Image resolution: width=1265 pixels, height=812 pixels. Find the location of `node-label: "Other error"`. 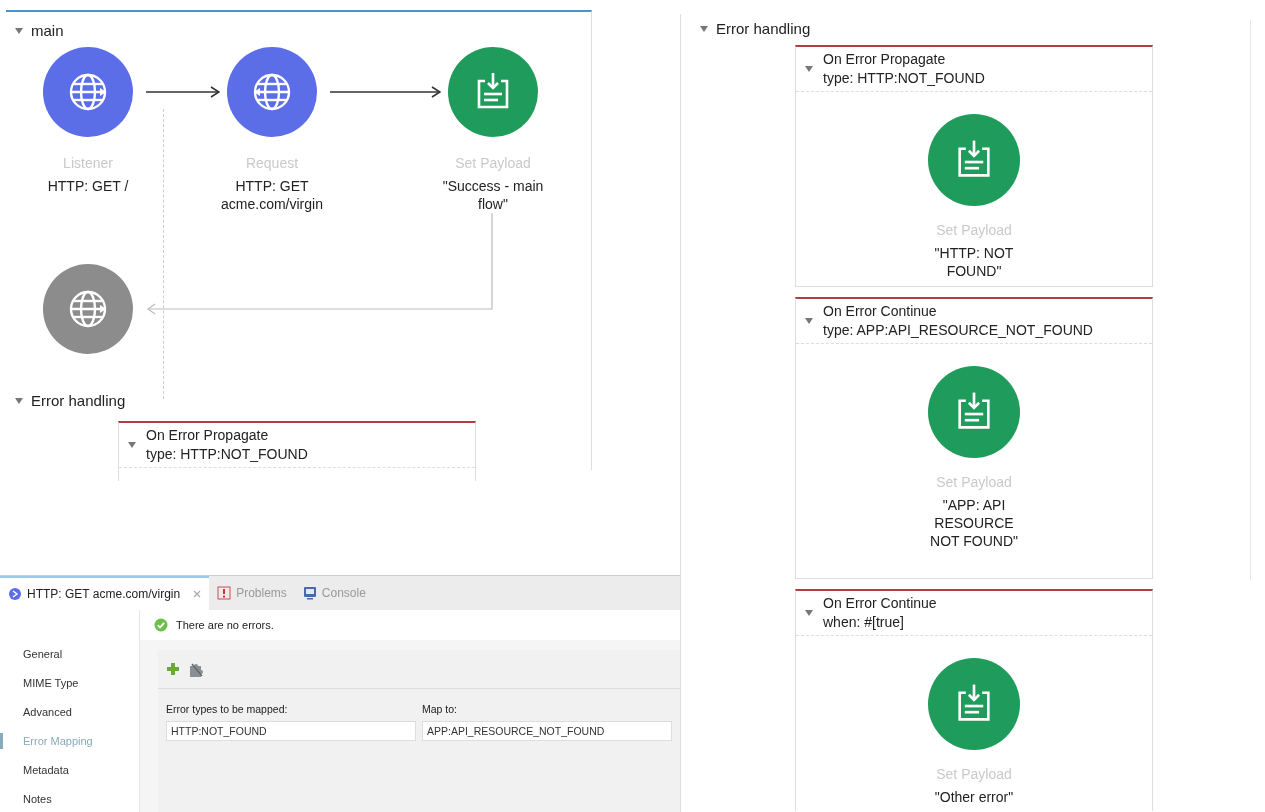

node-label: "Other error" is located at coordinates (974, 797).